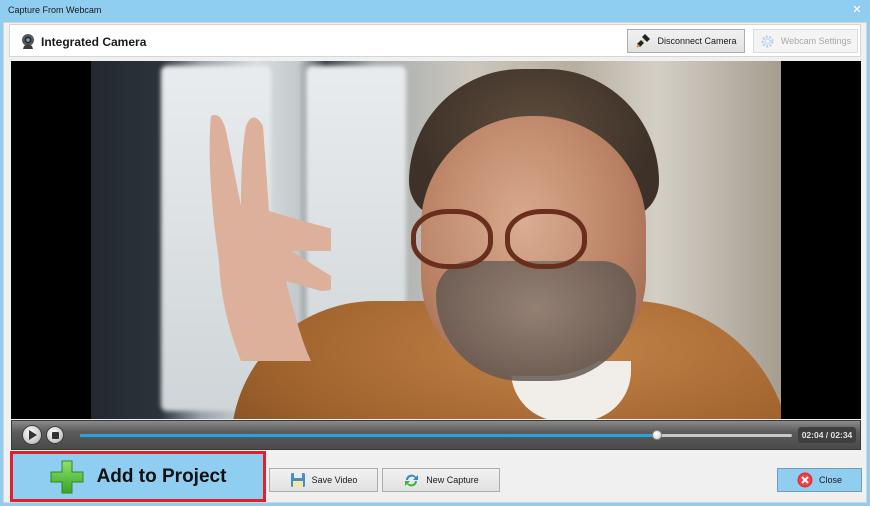  Describe the element at coordinates (55, 10) in the screenshot. I see `window-title: Capture From Webcam` at that location.